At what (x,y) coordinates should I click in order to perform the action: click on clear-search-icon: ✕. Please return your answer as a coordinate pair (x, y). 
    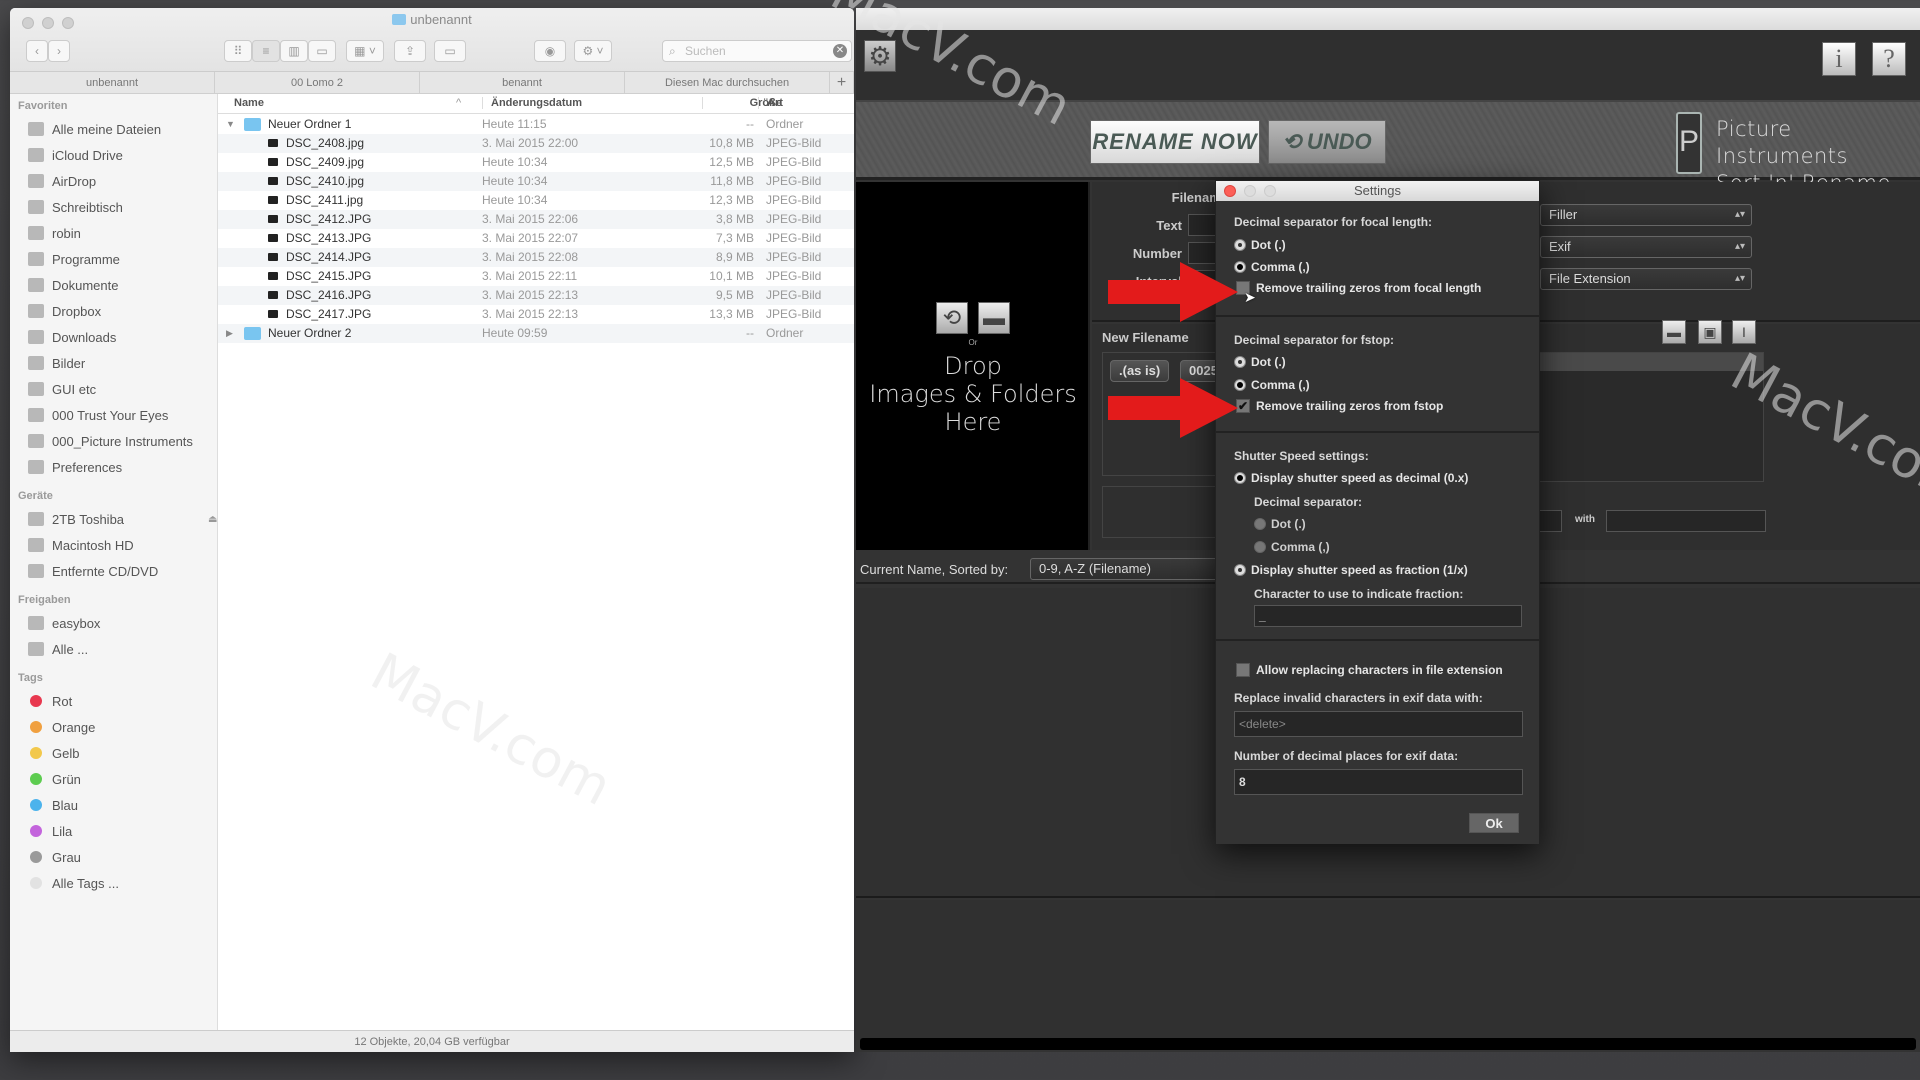
    Looking at the image, I should click on (840, 51).